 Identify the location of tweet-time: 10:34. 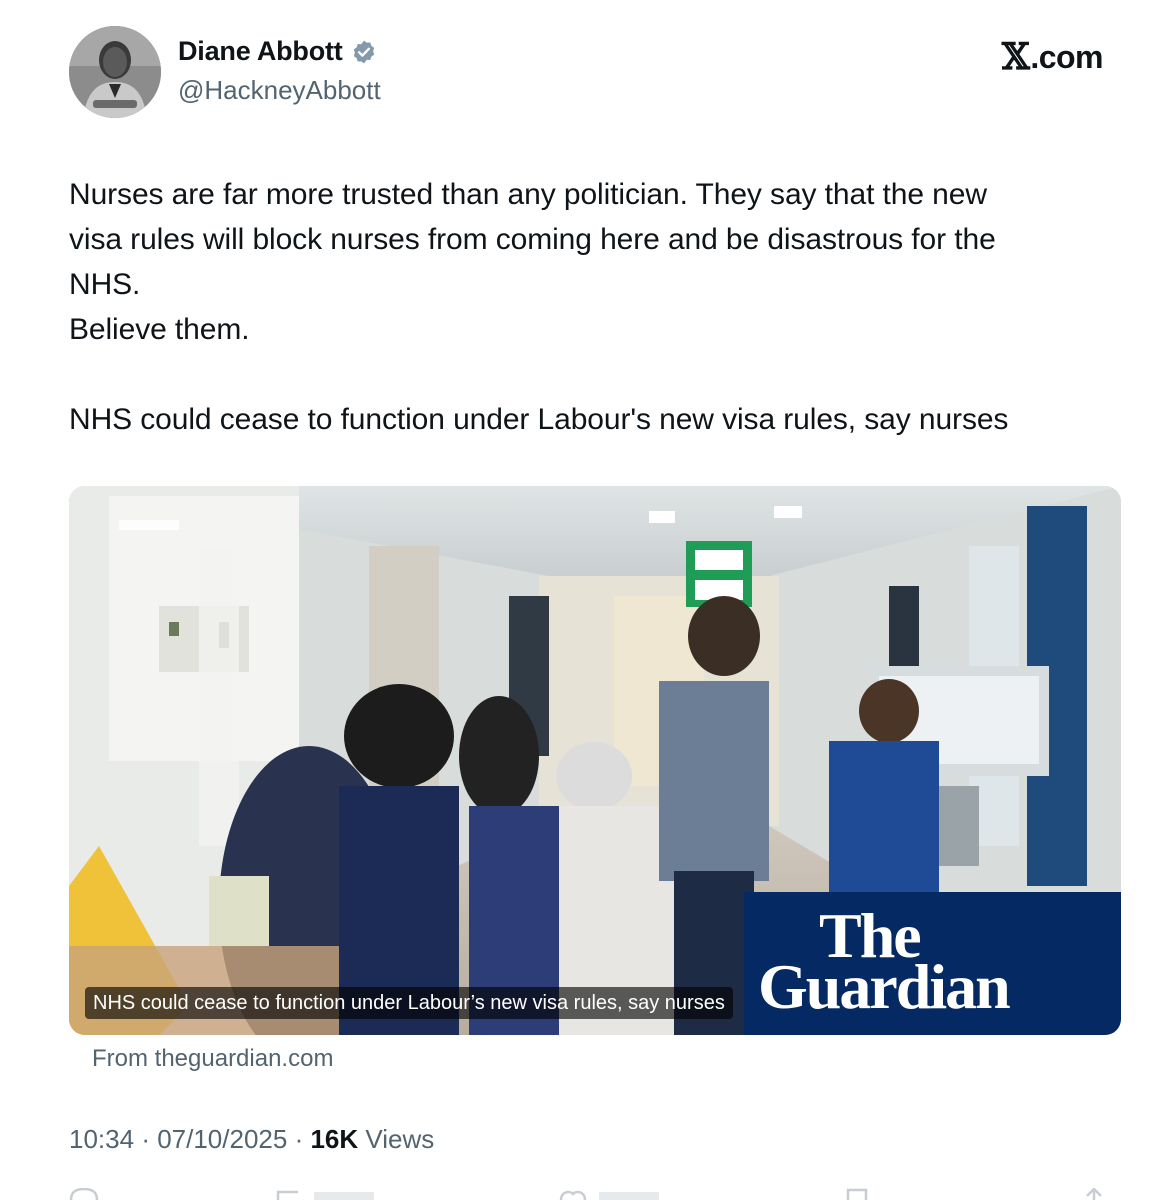
(101, 1139).